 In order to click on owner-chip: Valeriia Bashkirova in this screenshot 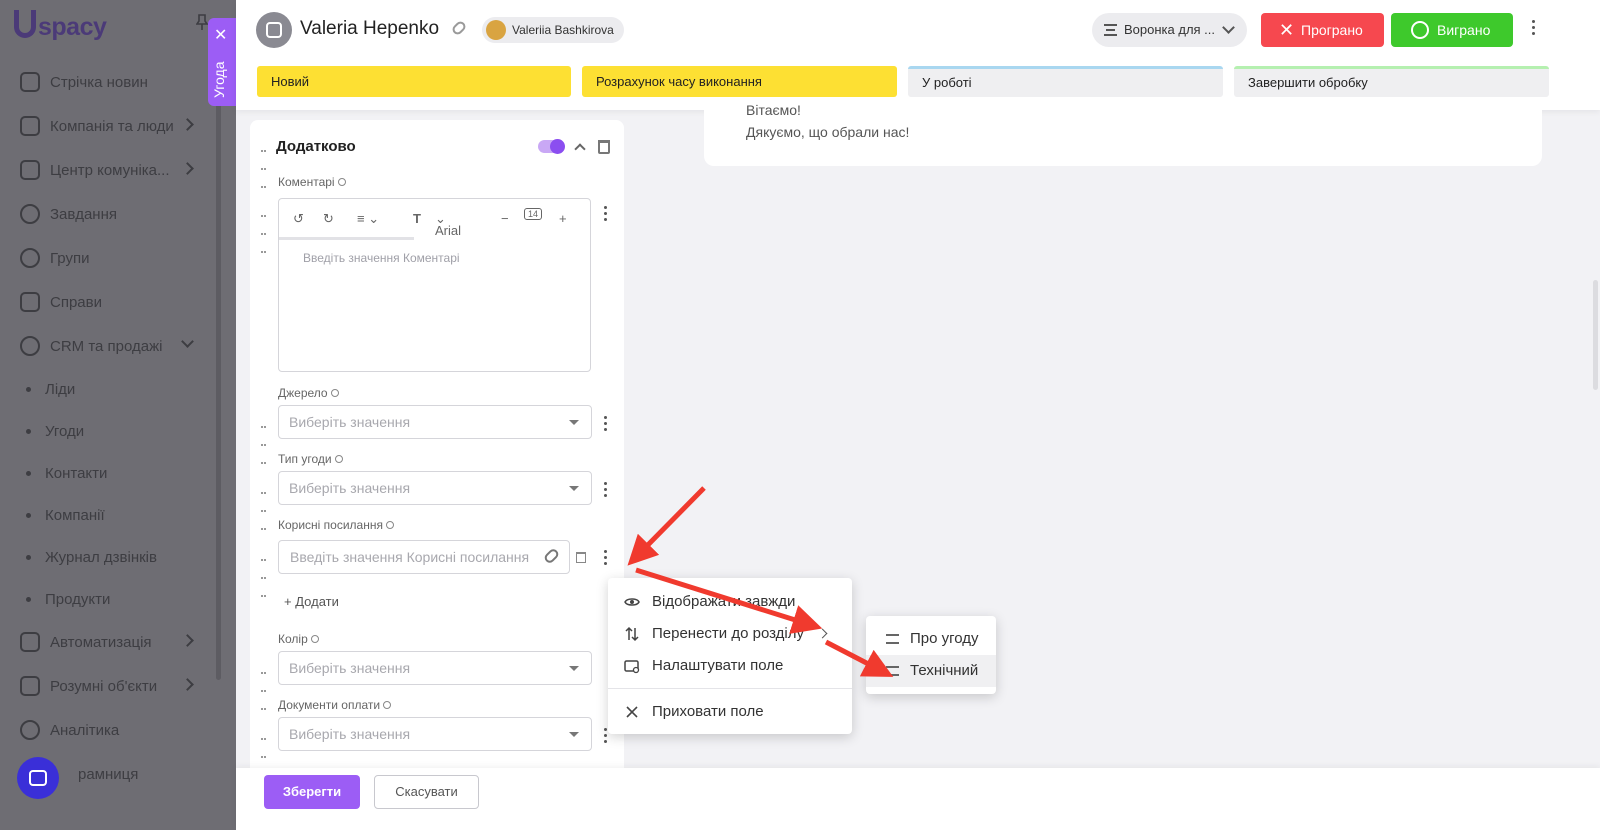, I will do `click(553, 30)`.